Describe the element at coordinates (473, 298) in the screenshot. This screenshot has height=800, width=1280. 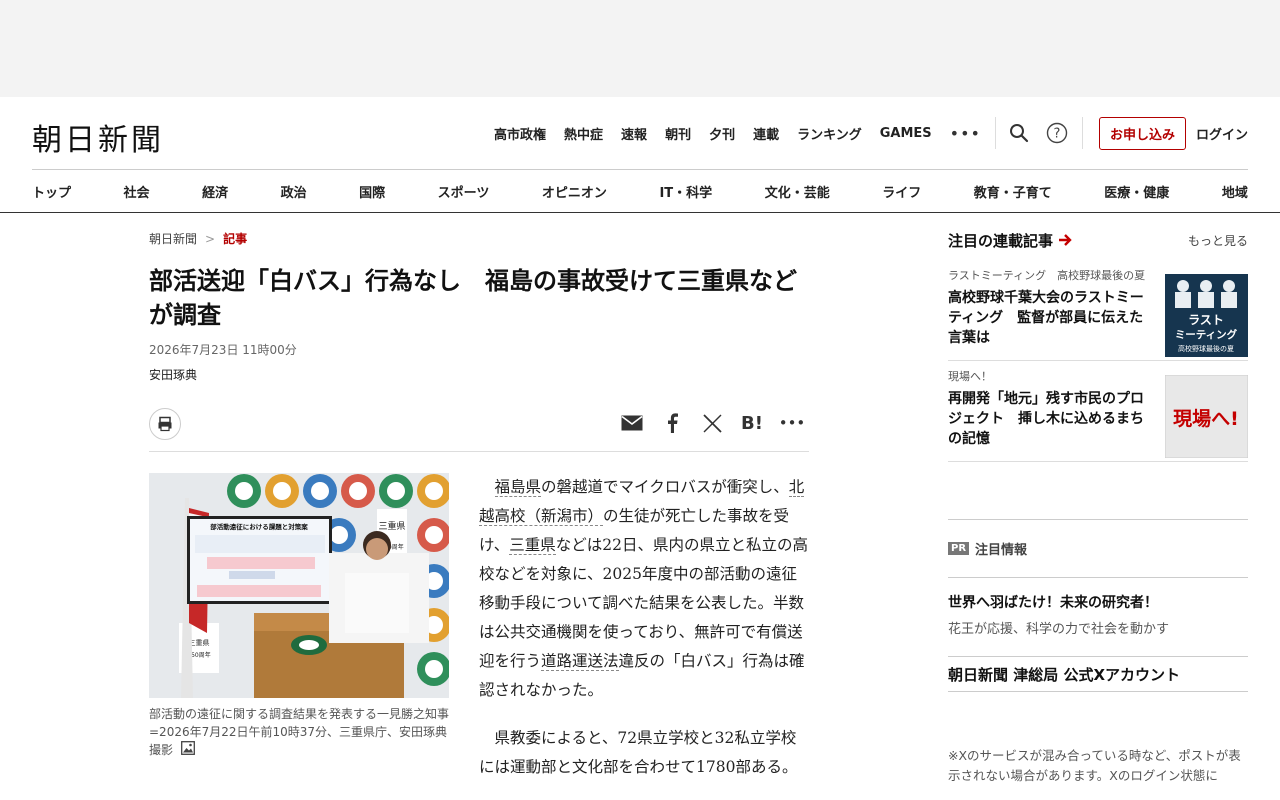
I see `article-title: 部活送迎「白バス」行為なし 福島の事故受けて三重県などが調査` at that location.